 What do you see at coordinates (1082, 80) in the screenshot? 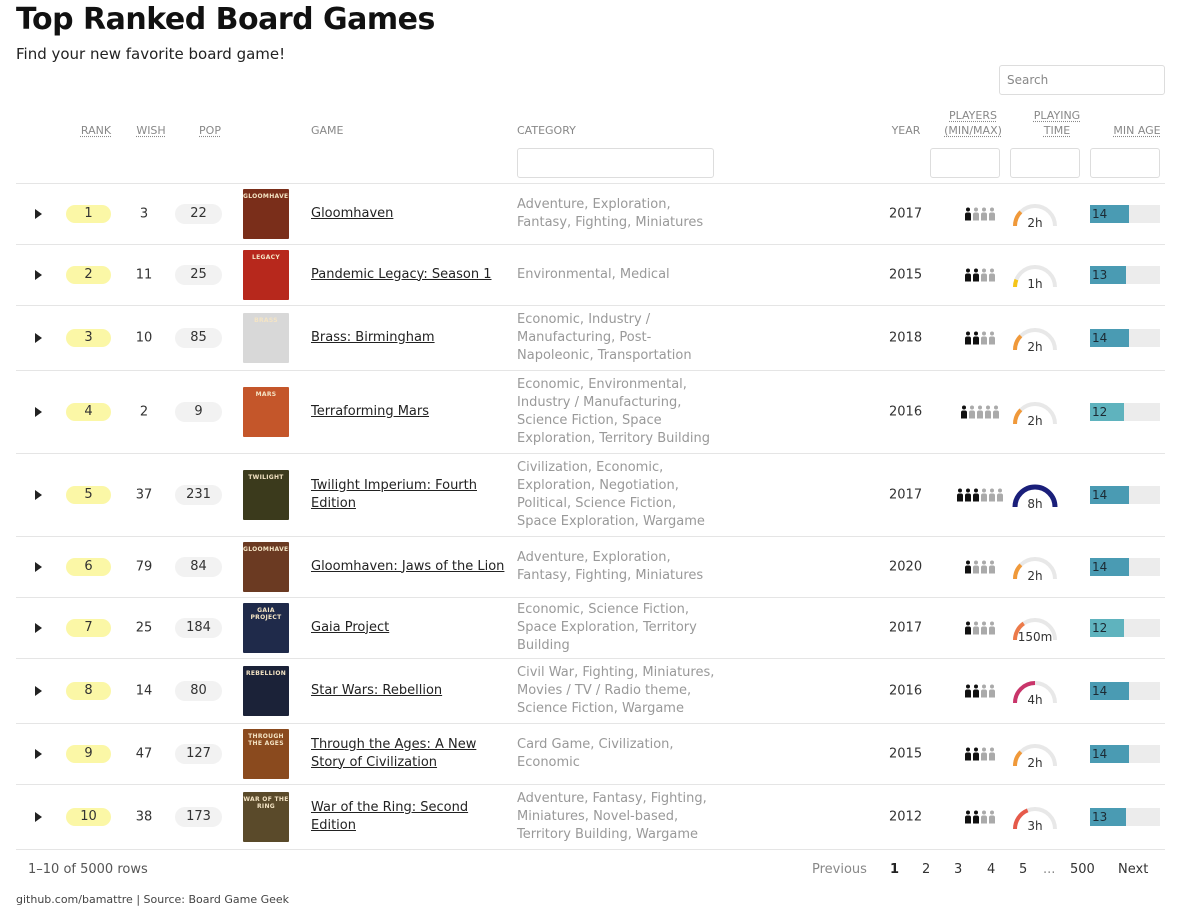
I see `search-input` at bounding box center [1082, 80].